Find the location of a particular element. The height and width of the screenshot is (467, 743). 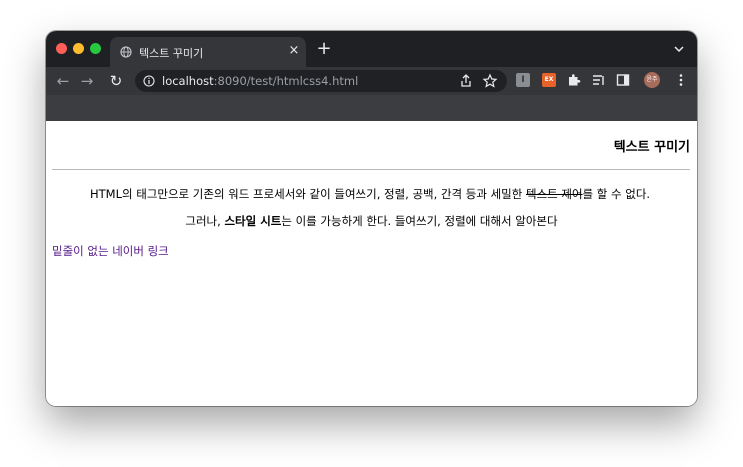

p2-text-before: 그러나, is located at coordinates (205, 221).